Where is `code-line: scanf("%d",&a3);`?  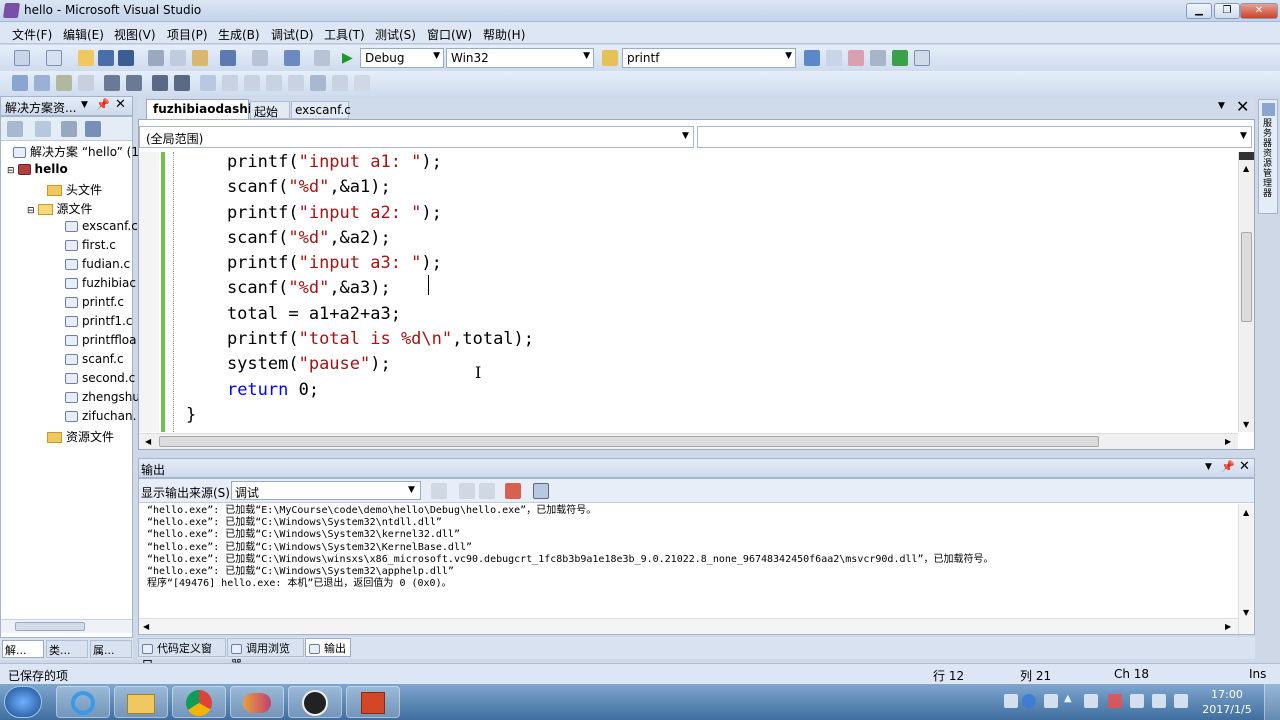
code-line: scanf("%d",&a3); is located at coordinates (360, 288).